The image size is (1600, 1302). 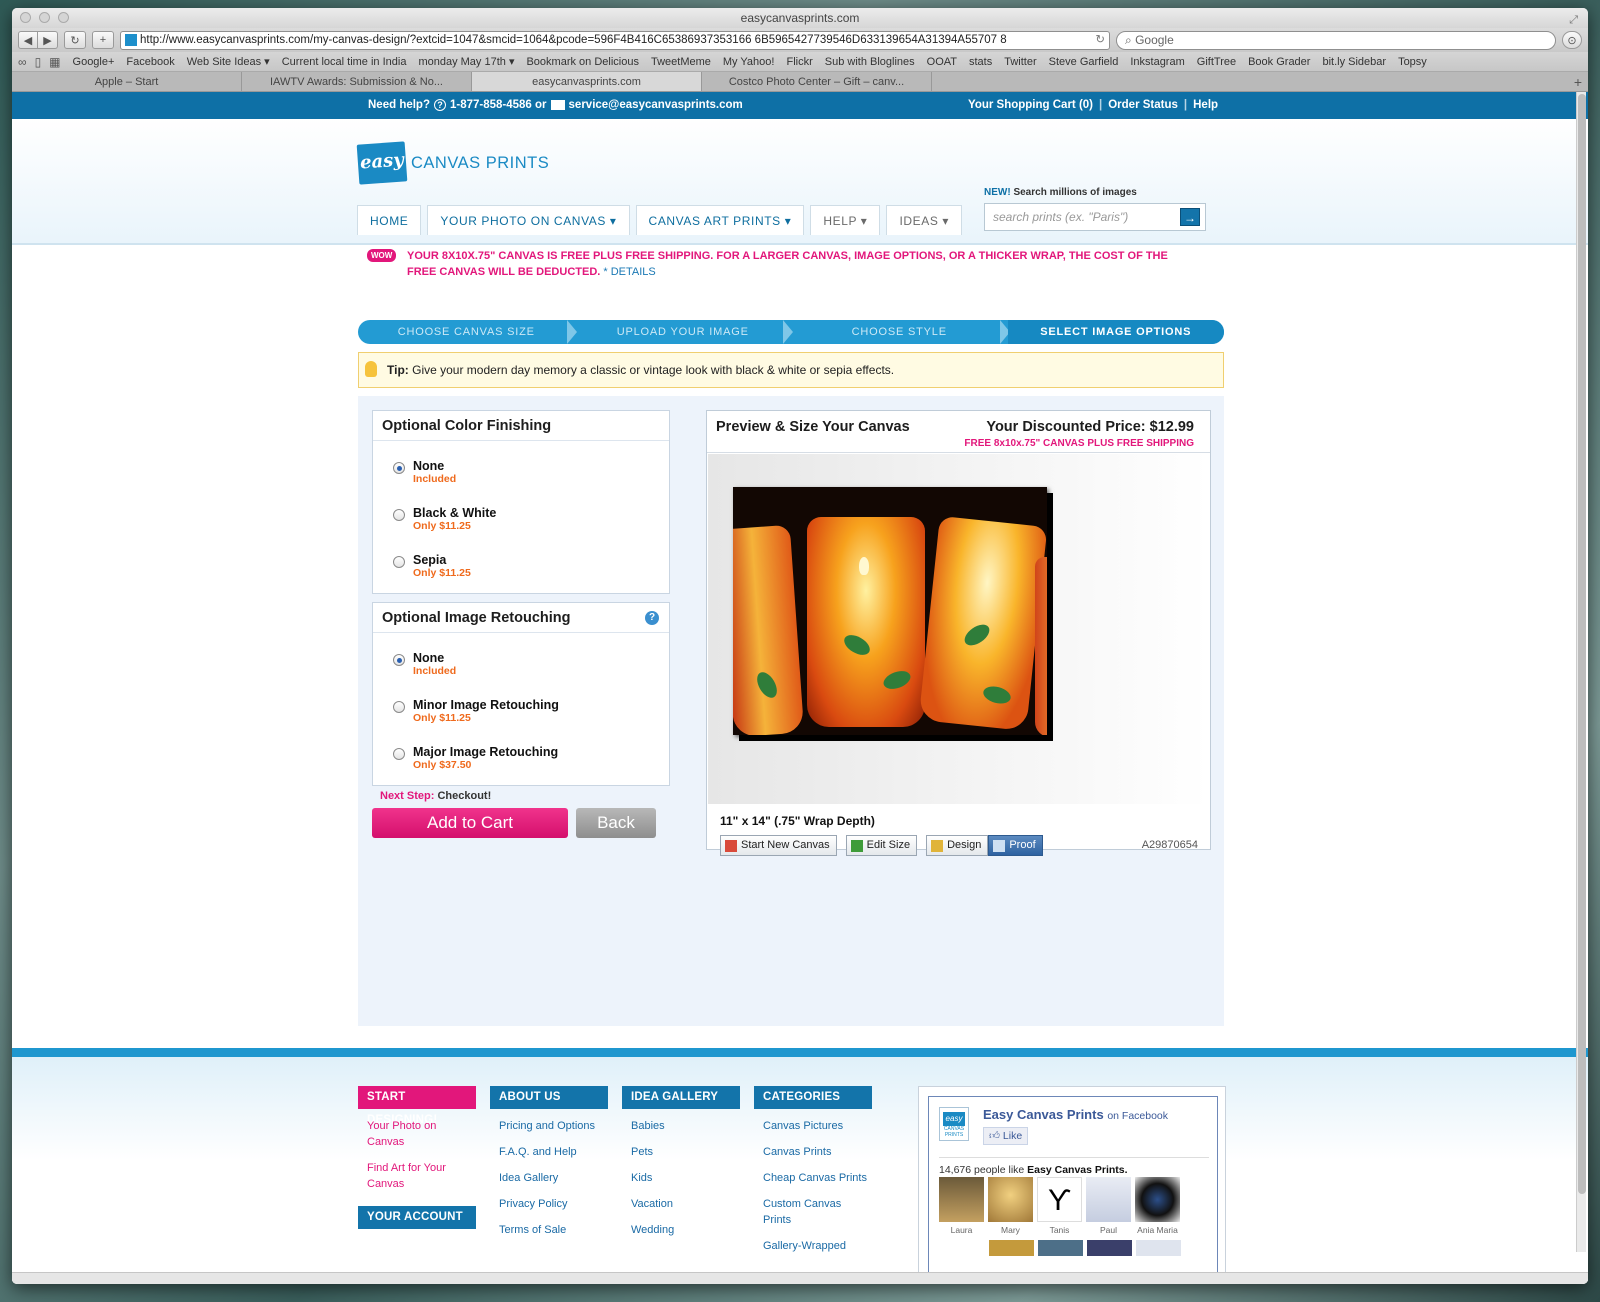 What do you see at coordinates (553, 1204) in the screenshot?
I see `footer-link: Privacy Policy` at bounding box center [553, 1204].